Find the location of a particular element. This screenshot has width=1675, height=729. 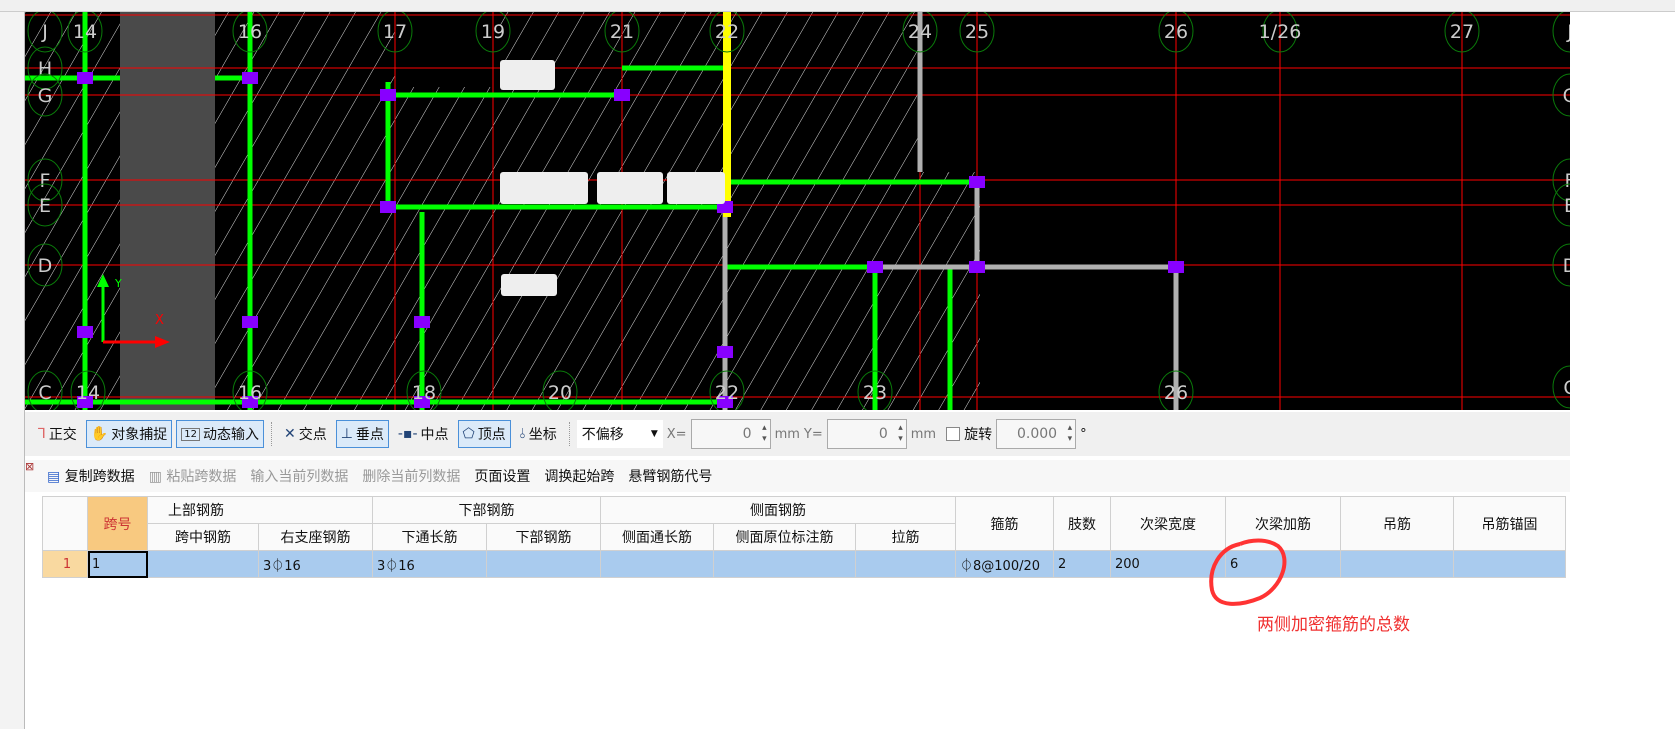

header-group-side: 侧面钢筋 is located at coordinates (778, 510).